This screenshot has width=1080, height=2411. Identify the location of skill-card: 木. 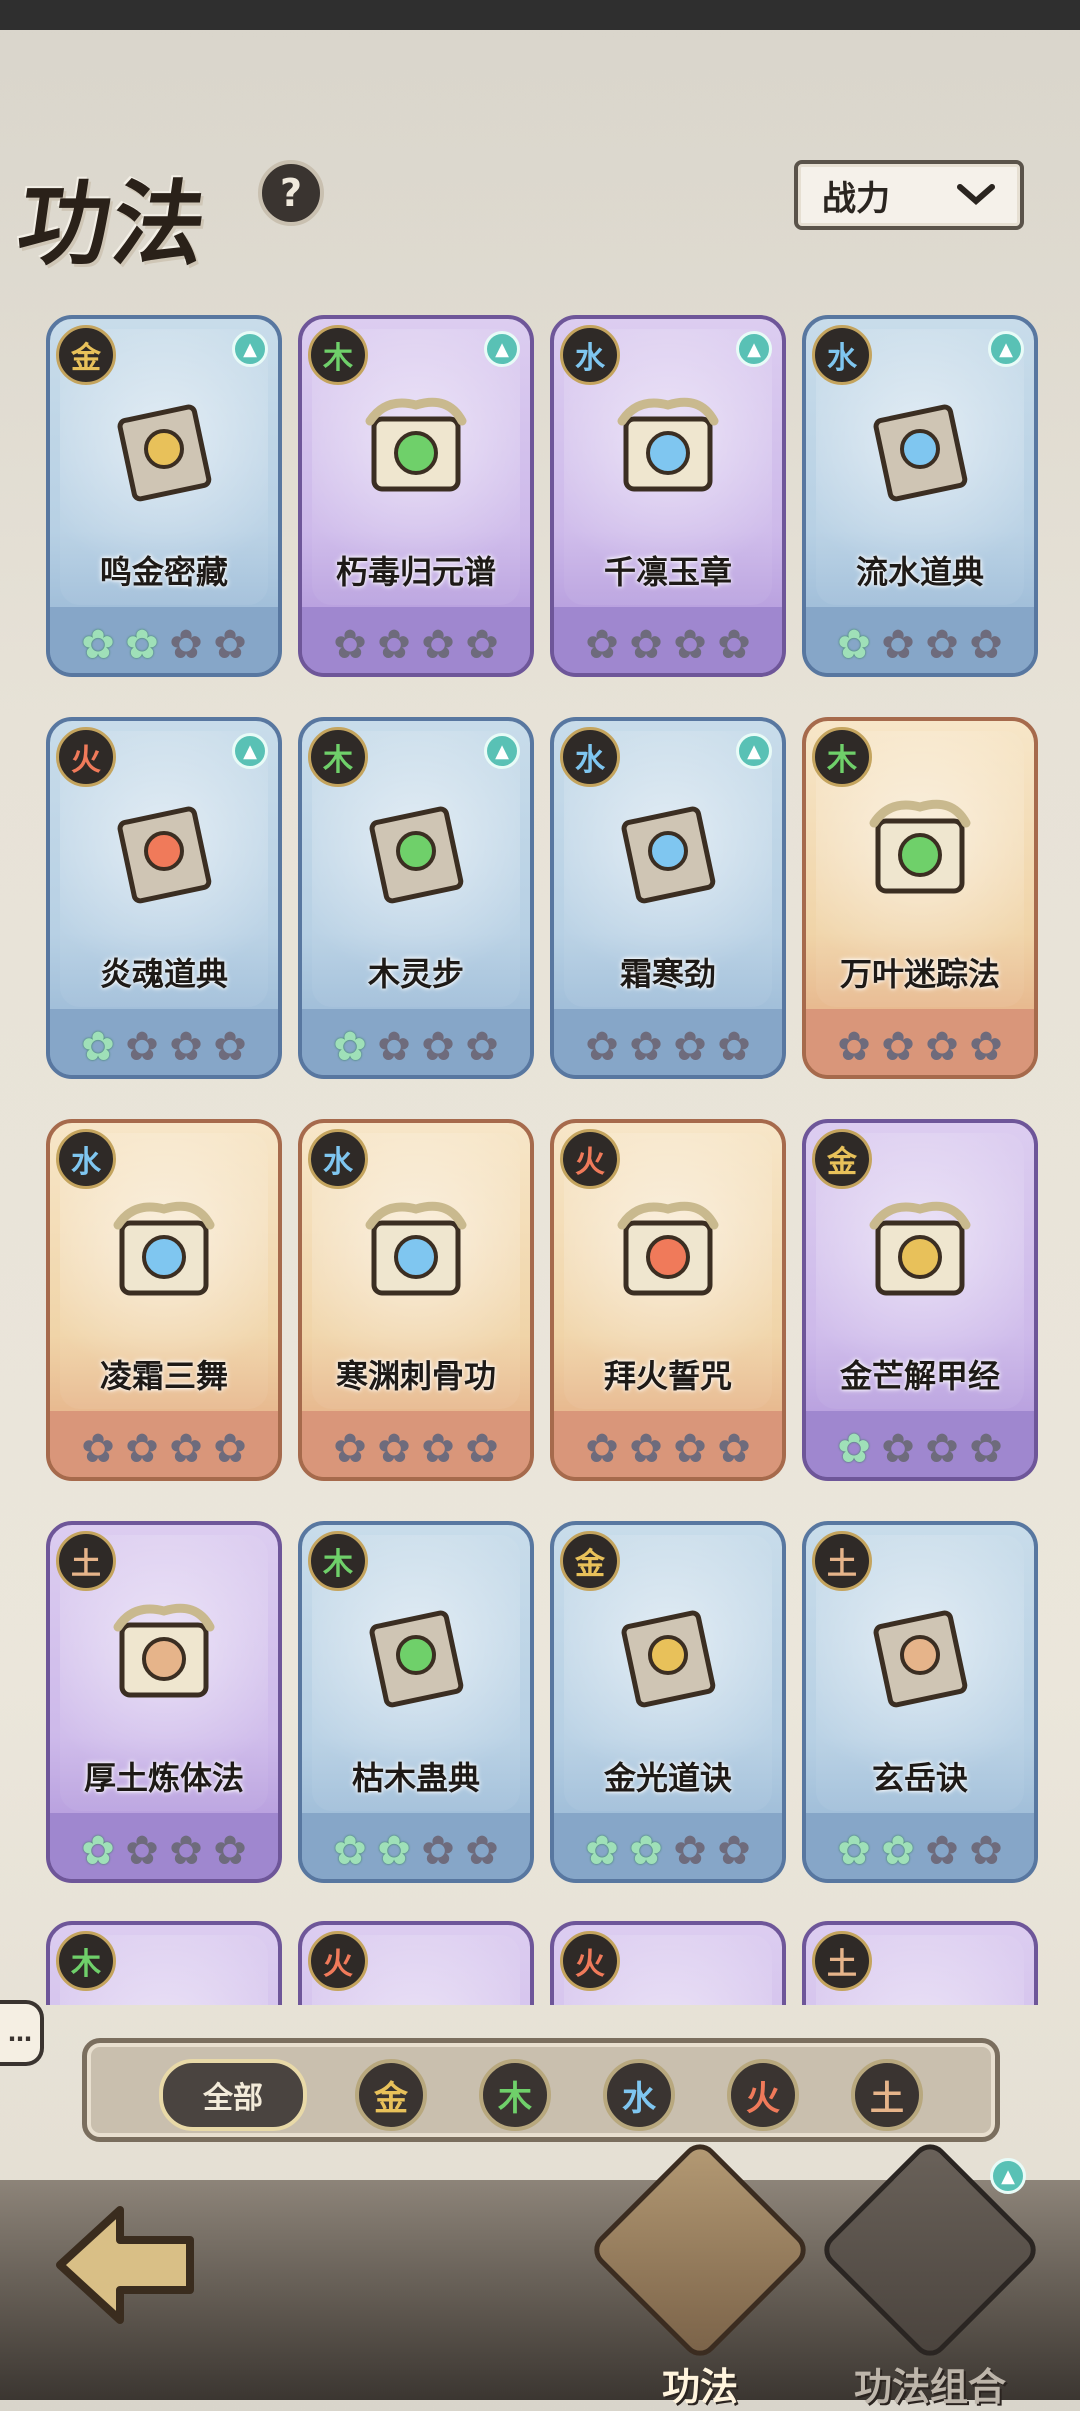
(164, 1963).